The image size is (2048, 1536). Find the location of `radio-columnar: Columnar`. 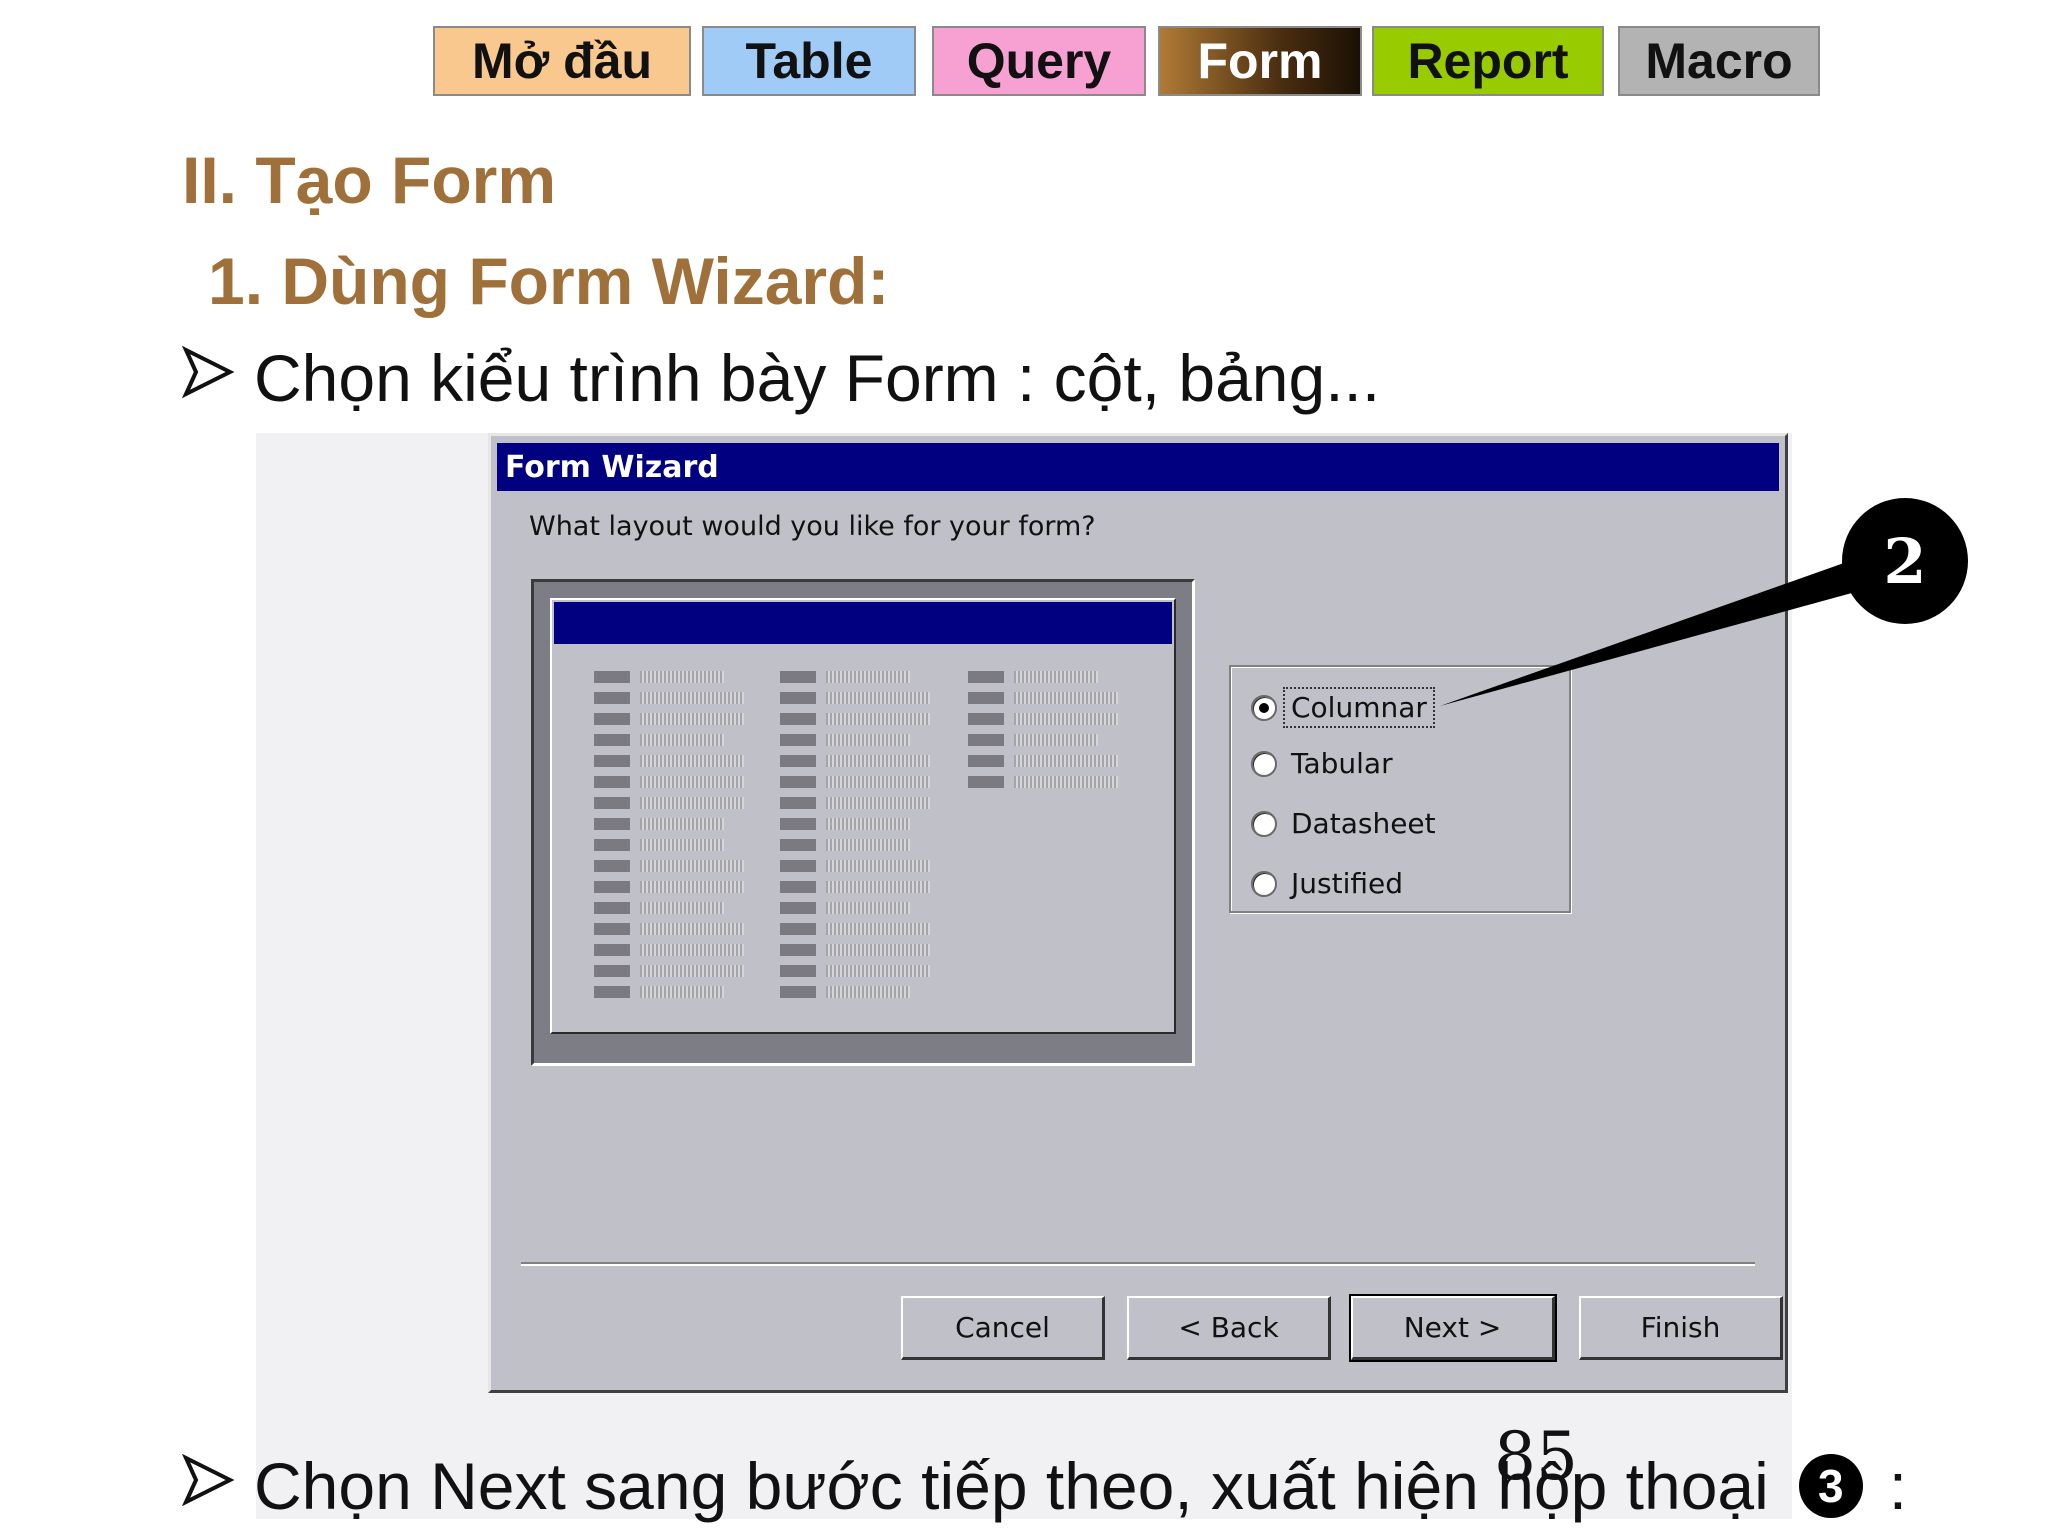

radio-columnar: Columnar is located at coordinates (1343, 707).